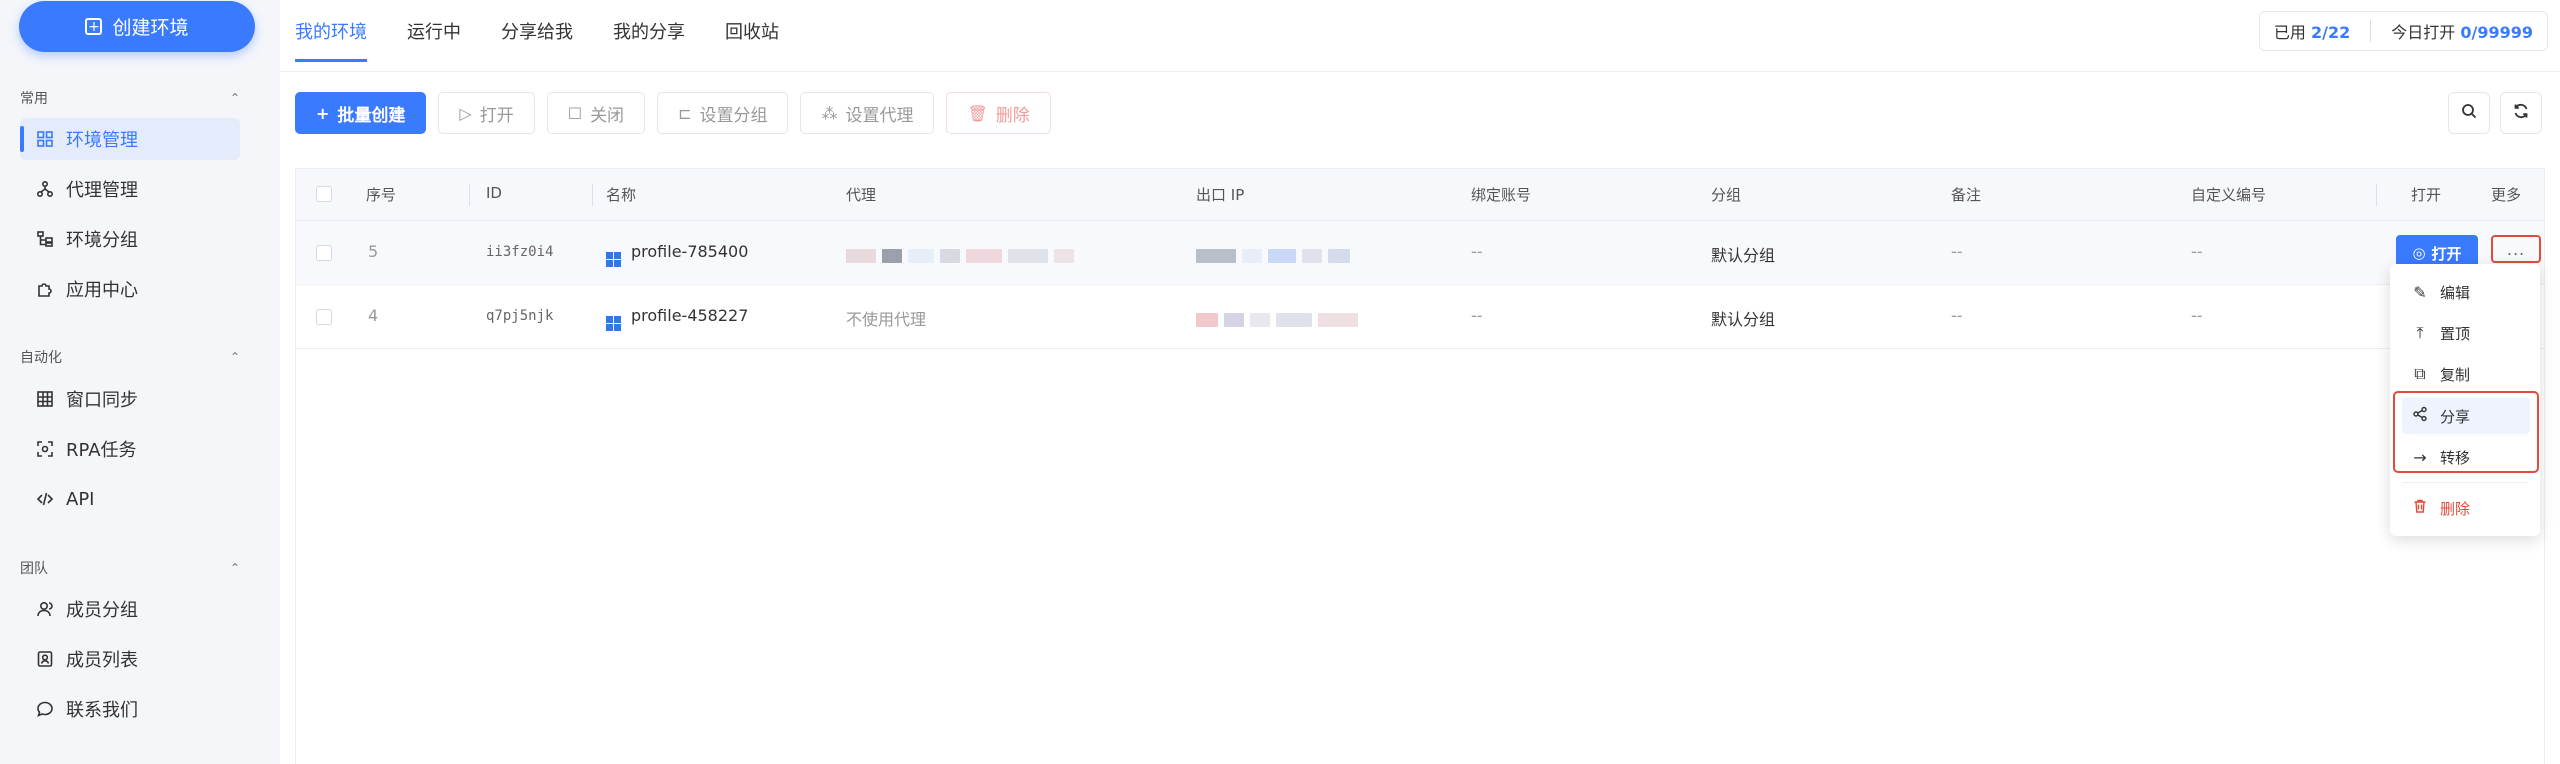 This screenshot has width=2560, height=764. Describe the element at coordinates (323, 113) in the screenshot. I see `plus-icon: +` at that location.